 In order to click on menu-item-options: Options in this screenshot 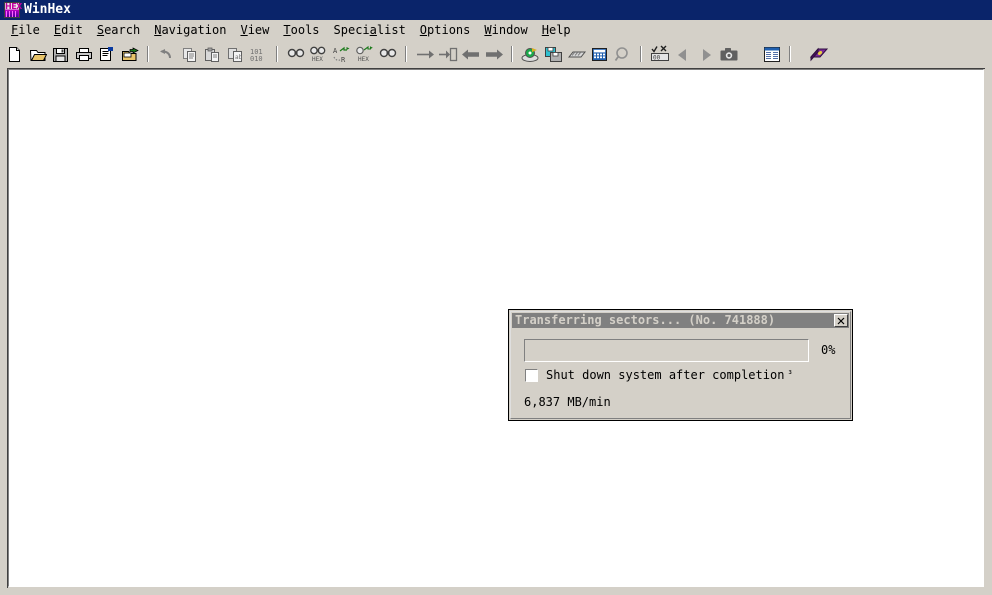, I will do `click(445, 30)`.